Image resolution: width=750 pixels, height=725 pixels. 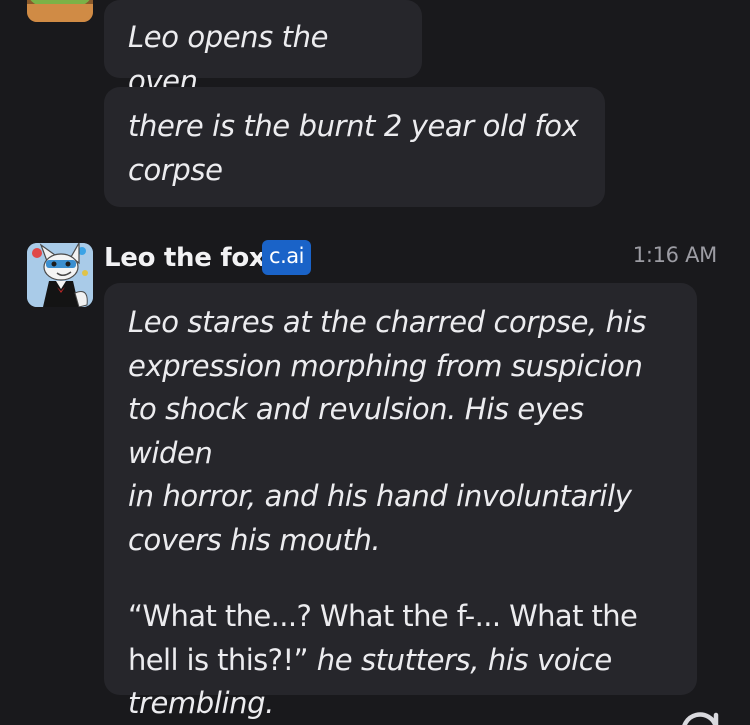 What do you see at coordinates (356, 431) in the screenshot?
I see `reply-line: to shock and revulsion. His eyes widen` at bounding box center [356, 431].